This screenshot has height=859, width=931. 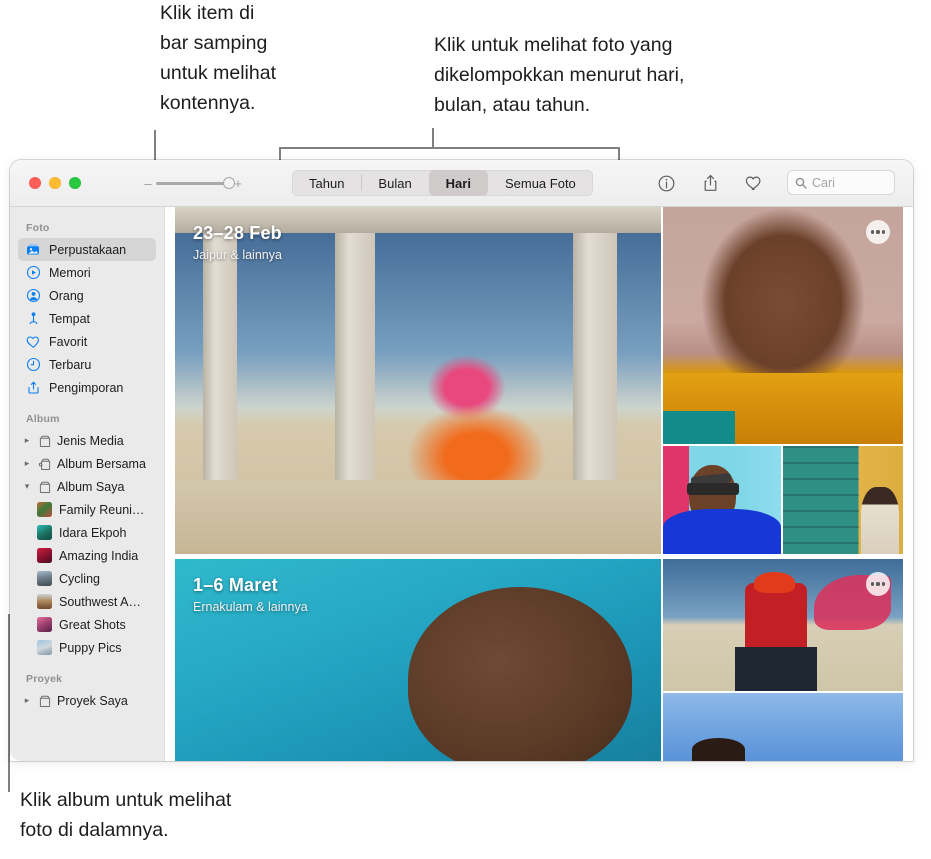 I want to click on view-mode-segmented-control: Tahun Bulan Hari Semua Foto, so click(x=442, y=183).